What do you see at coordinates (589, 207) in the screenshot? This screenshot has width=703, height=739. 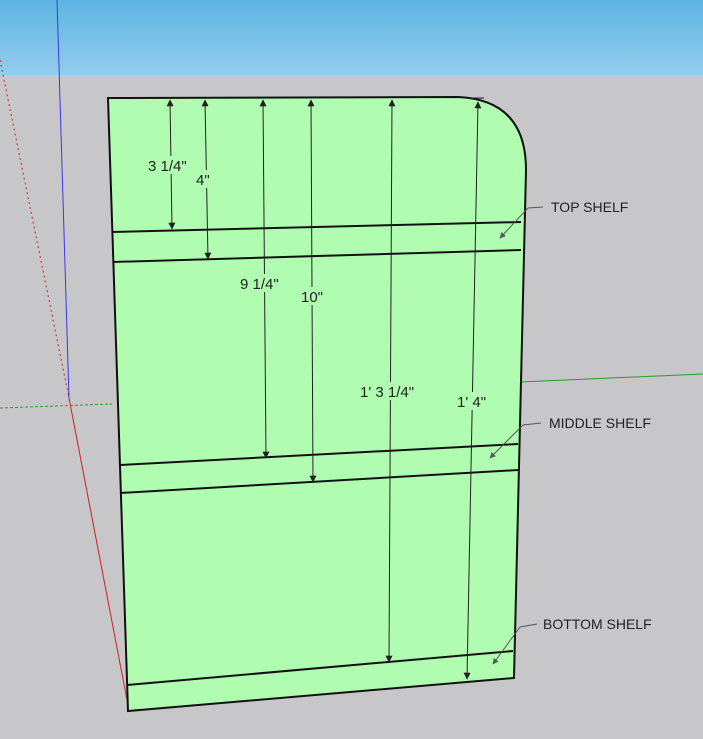 I see `top-shelf-label: TOP SHELF` at bounding box center [589, 207].